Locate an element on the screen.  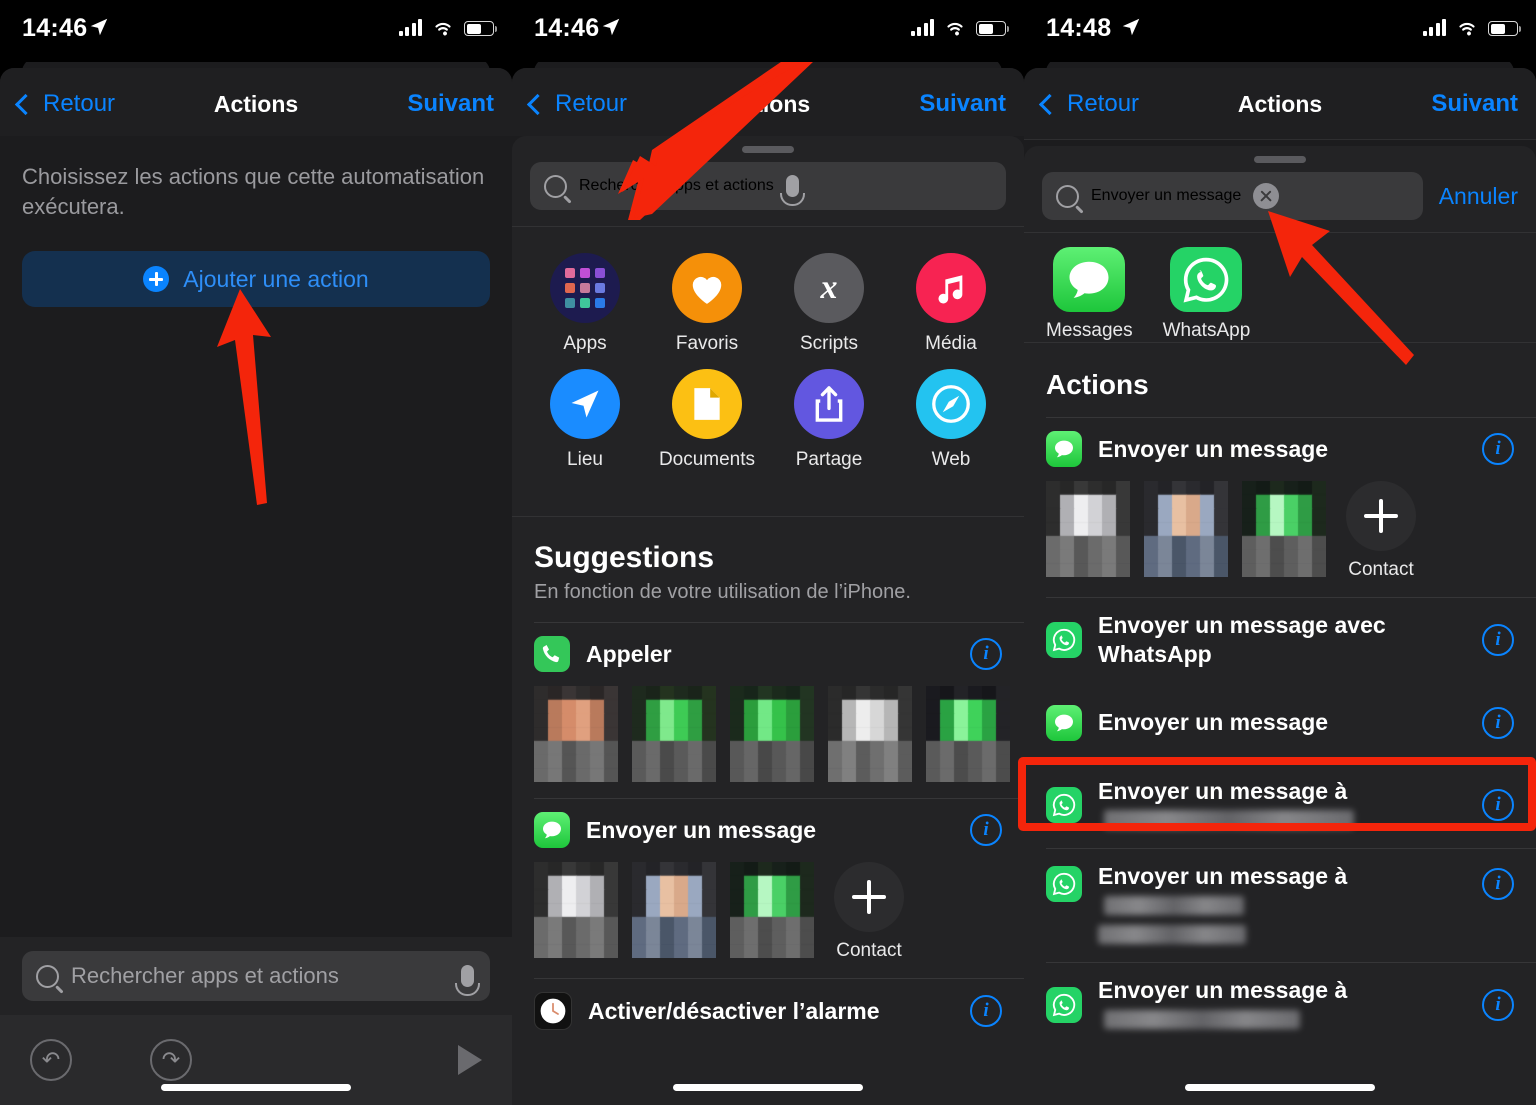
cancel-button: Annuler is located at coordinates (1476, 196).